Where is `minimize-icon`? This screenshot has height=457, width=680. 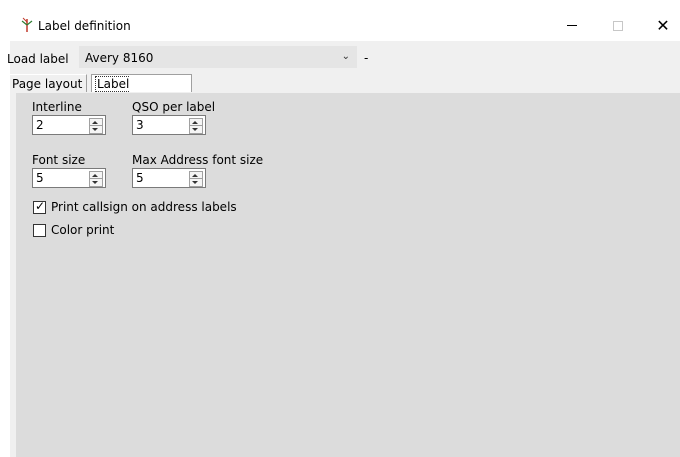
minimize-icon is located at coordinates (572, 25).